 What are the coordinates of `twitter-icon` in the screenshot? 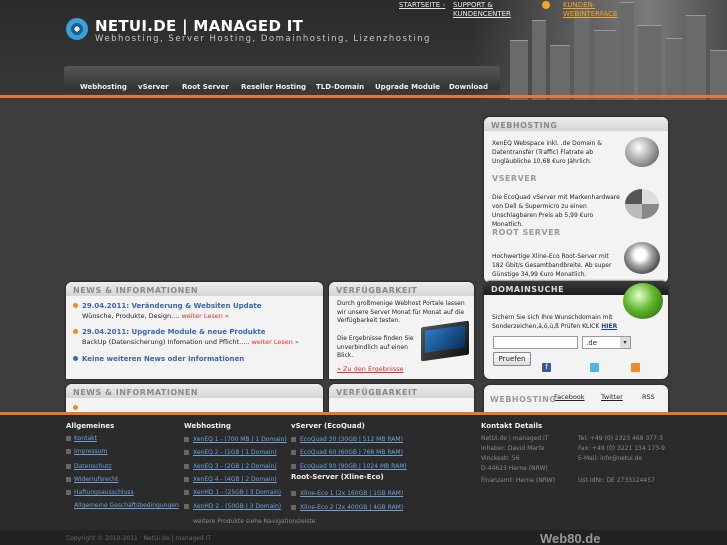 It's located at (594, 367).